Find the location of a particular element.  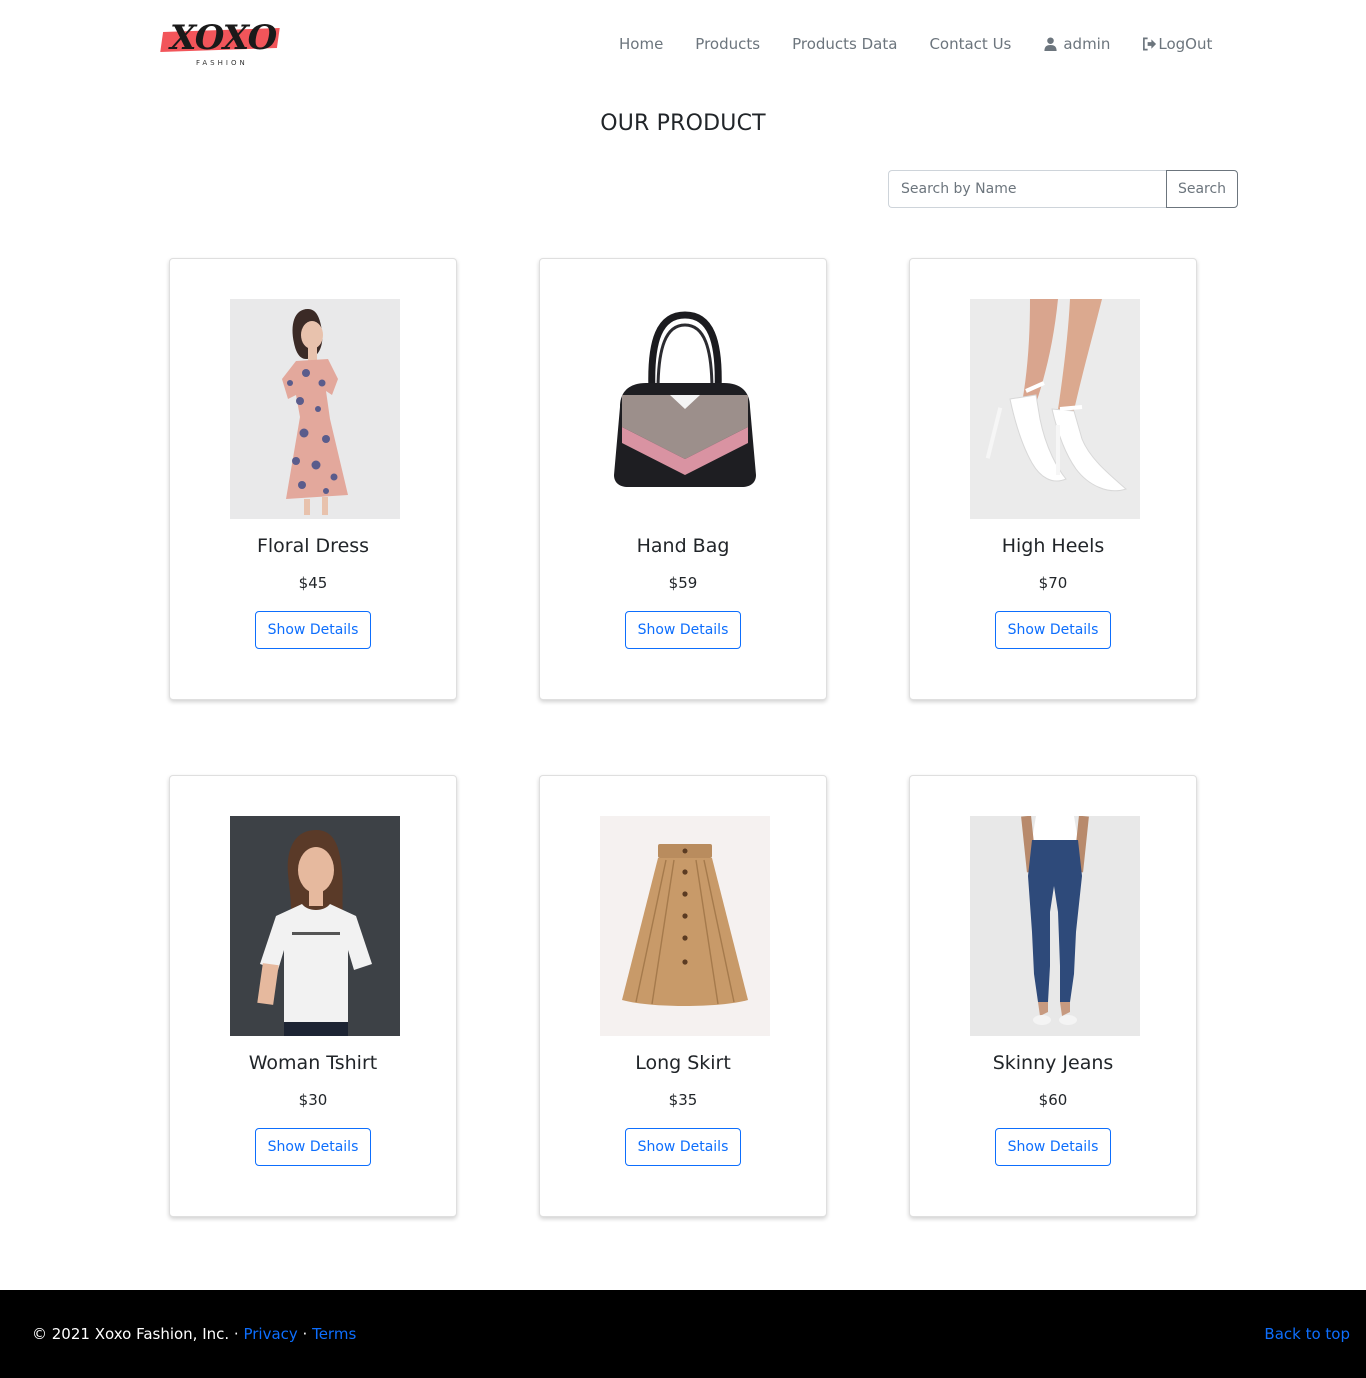

product-card: Skinny Jeans $60 Show Details is located at coordinates (1053, 996).